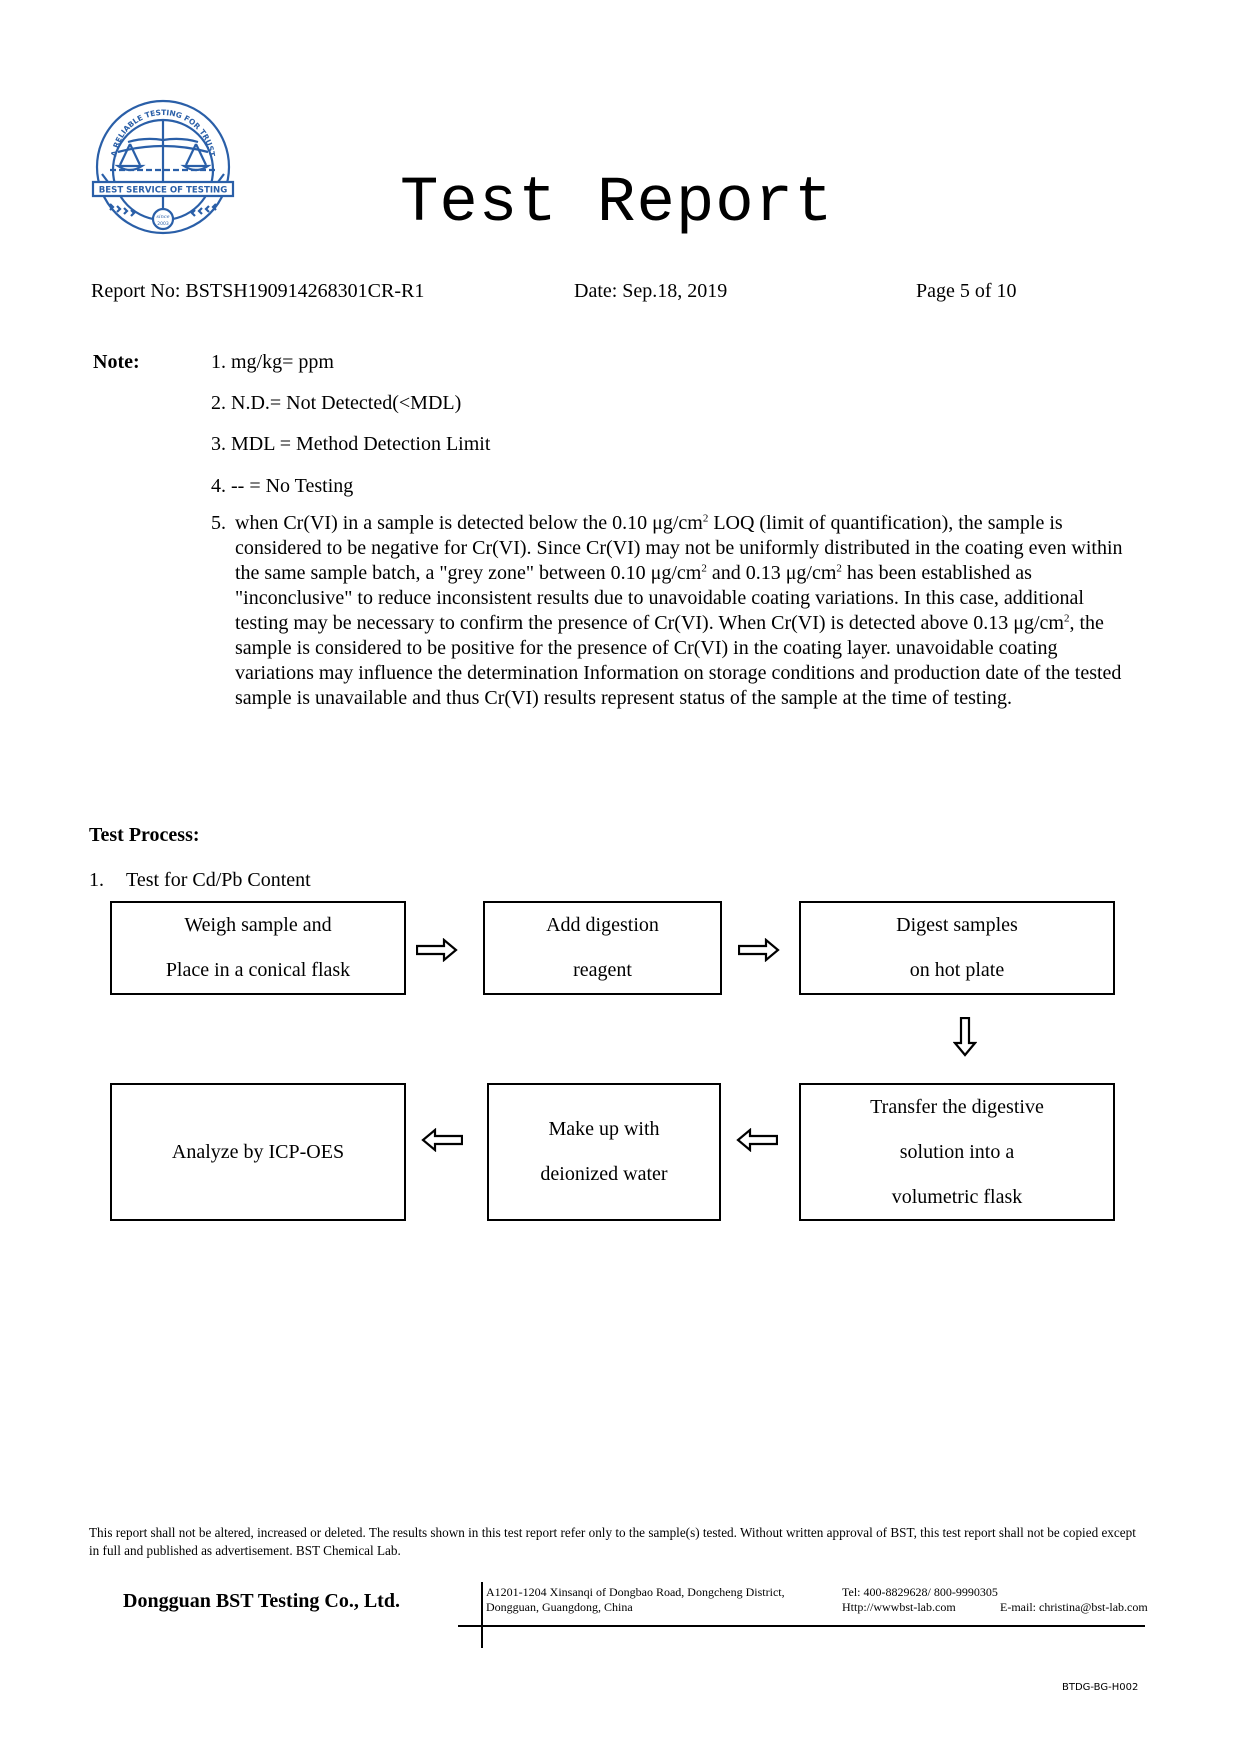 The width and height of the screenshot is (1241, 1754). What do you see at coordinates (351, 444) in the screenshot?
I see `note-item: 3. MDL = Method Detection Limit` at bounding box center [351, 444].